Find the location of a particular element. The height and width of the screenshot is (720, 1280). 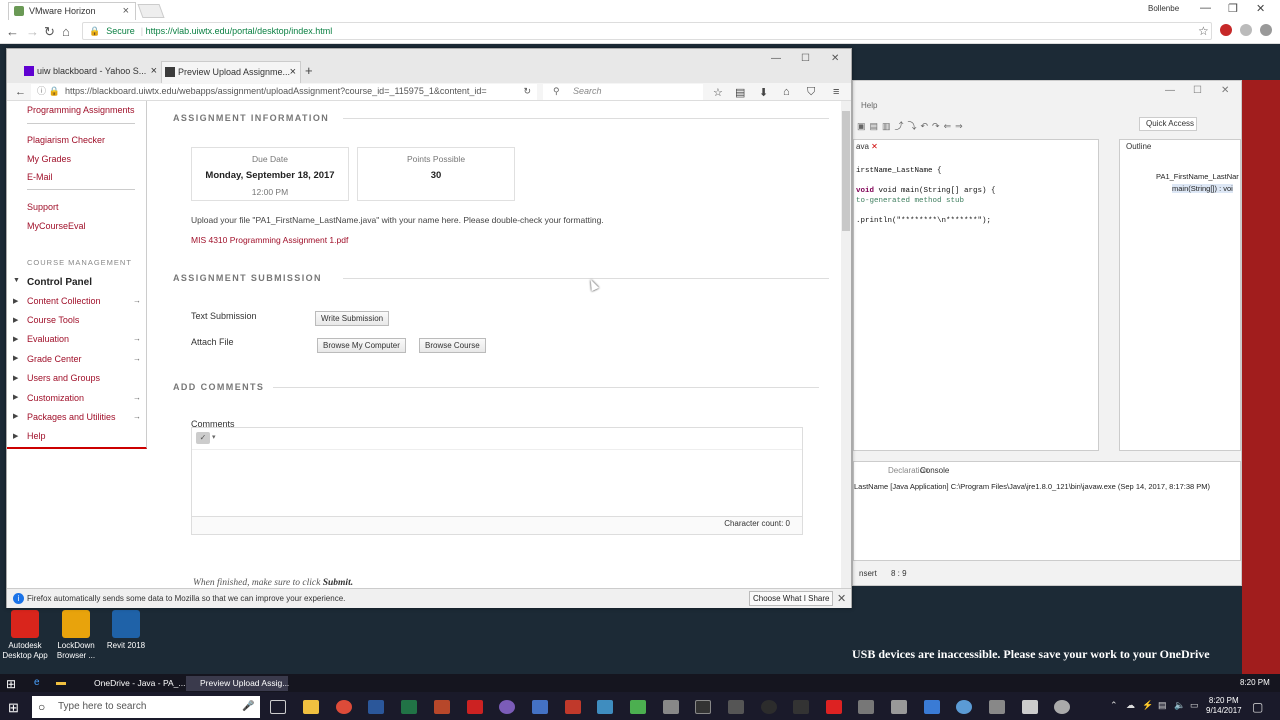

pocket-icon: ⛉ is located at coordinates (811, 92).